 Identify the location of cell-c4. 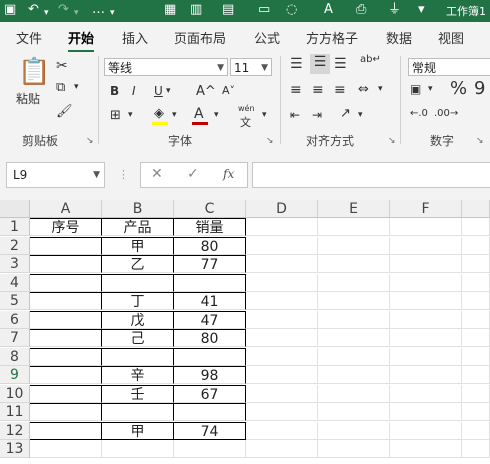
(210, 282).